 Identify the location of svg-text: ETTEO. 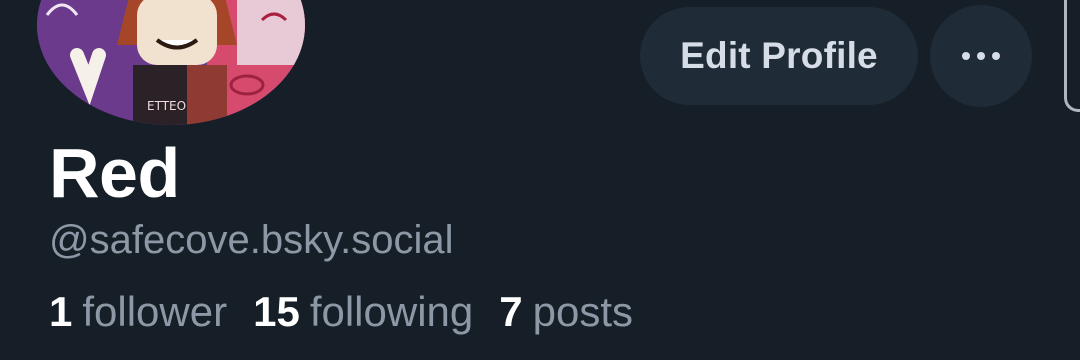
(166, 106).